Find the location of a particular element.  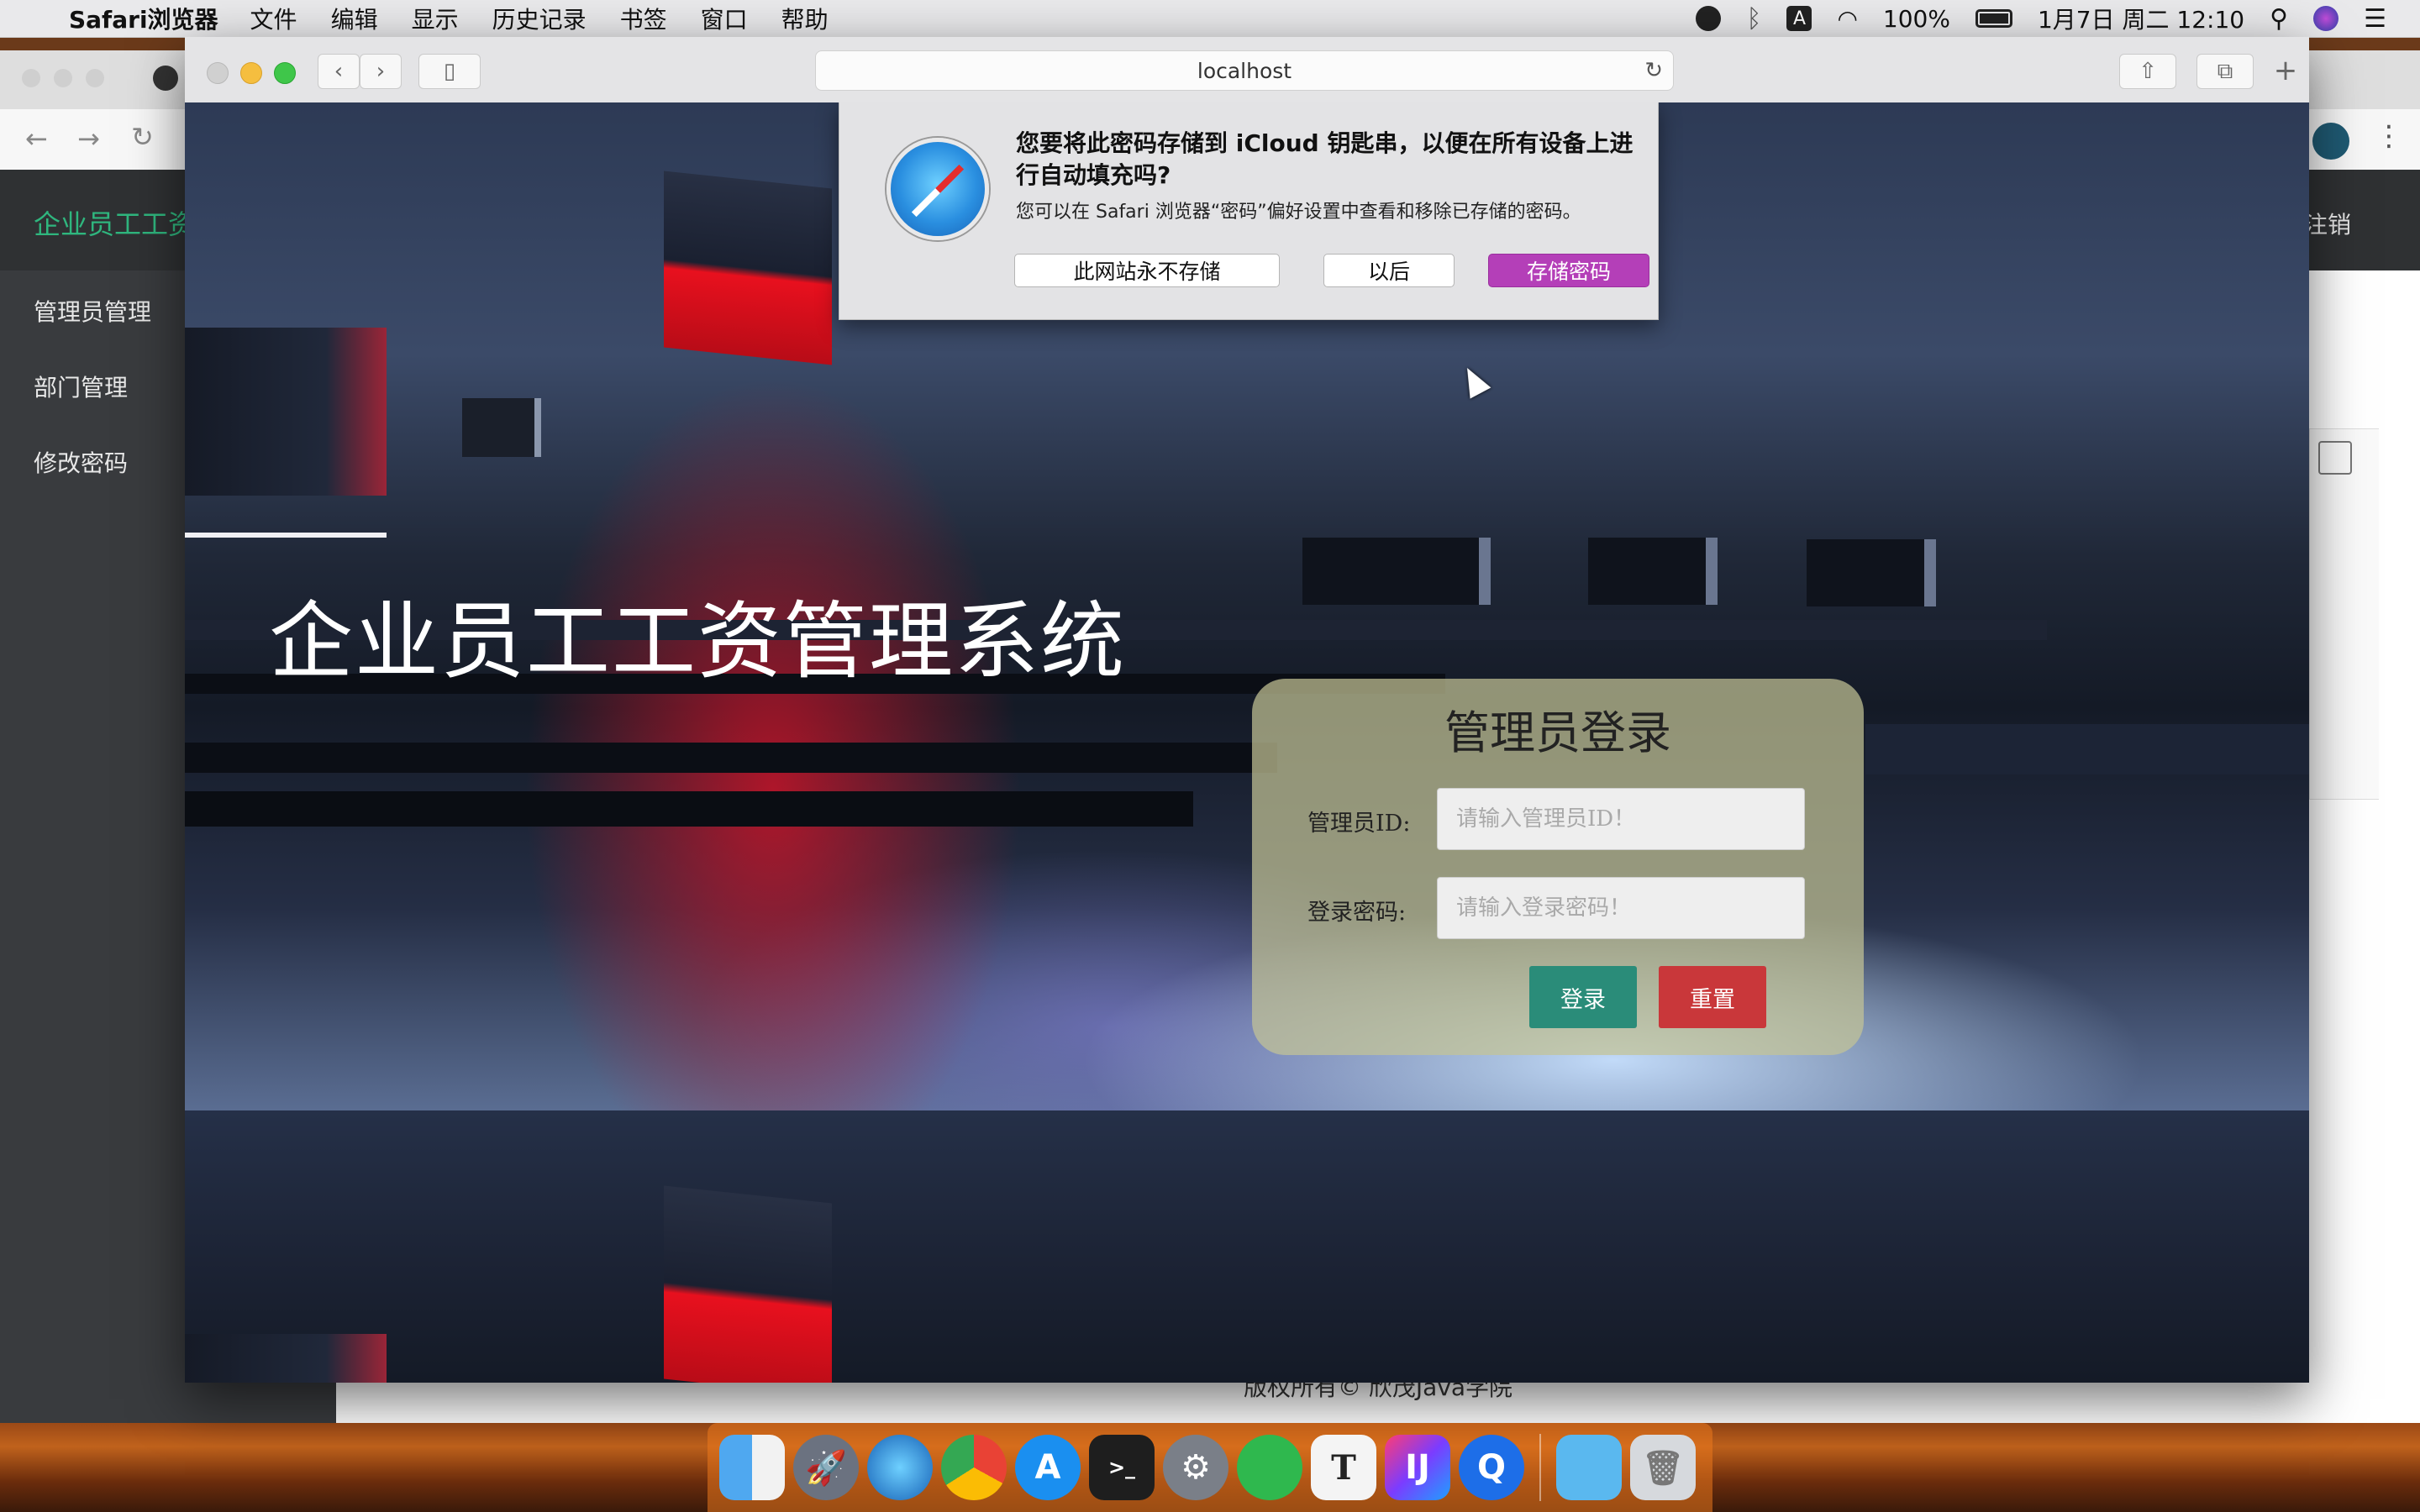

sidebar-item-department: 部门管理 is located at coordinates (81, 386).